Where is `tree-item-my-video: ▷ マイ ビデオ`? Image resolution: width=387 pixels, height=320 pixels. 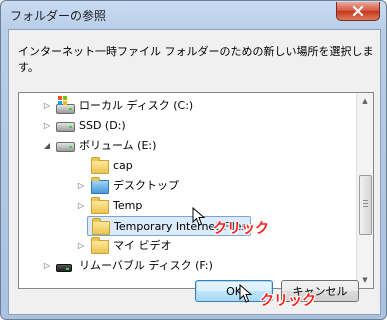 tree-item-my-video: ▷ マイ ビデオ is located at coordinates (124, 245).